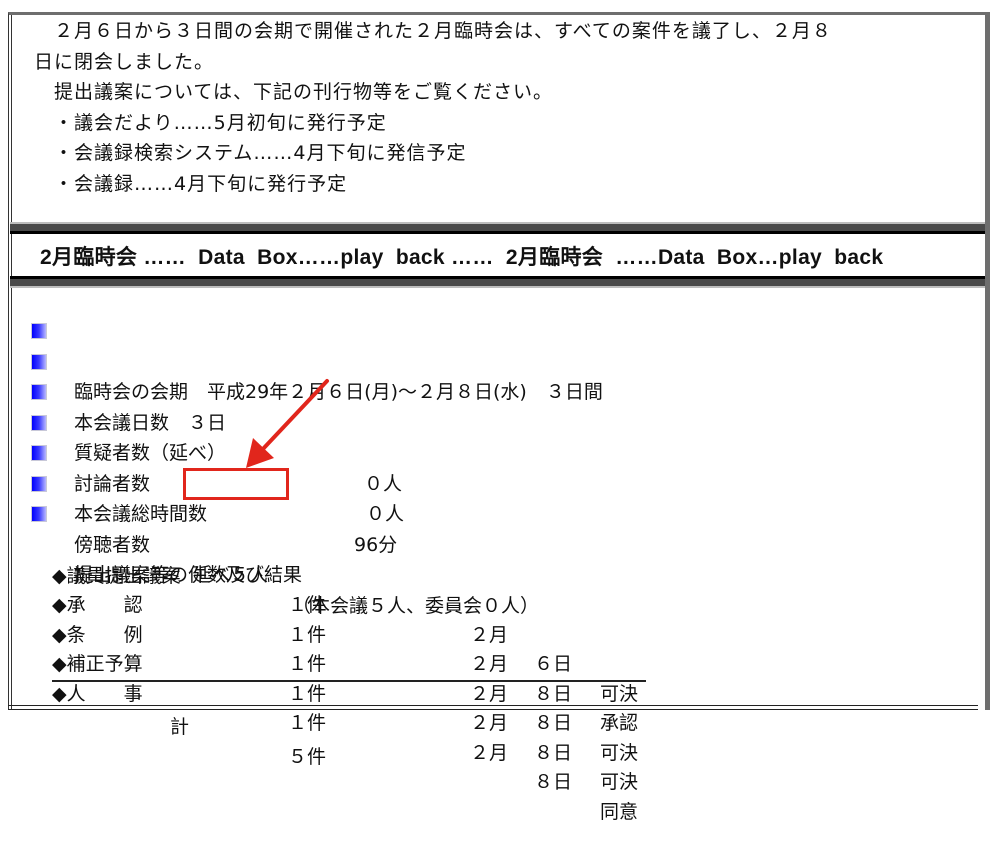 The image size is (1002, 857). Describe the element at coordinates (250, 153) in the screenshot. I see `publication-item-search-system: ・会議録検索システム……4月下旬に発信予定` at that location.